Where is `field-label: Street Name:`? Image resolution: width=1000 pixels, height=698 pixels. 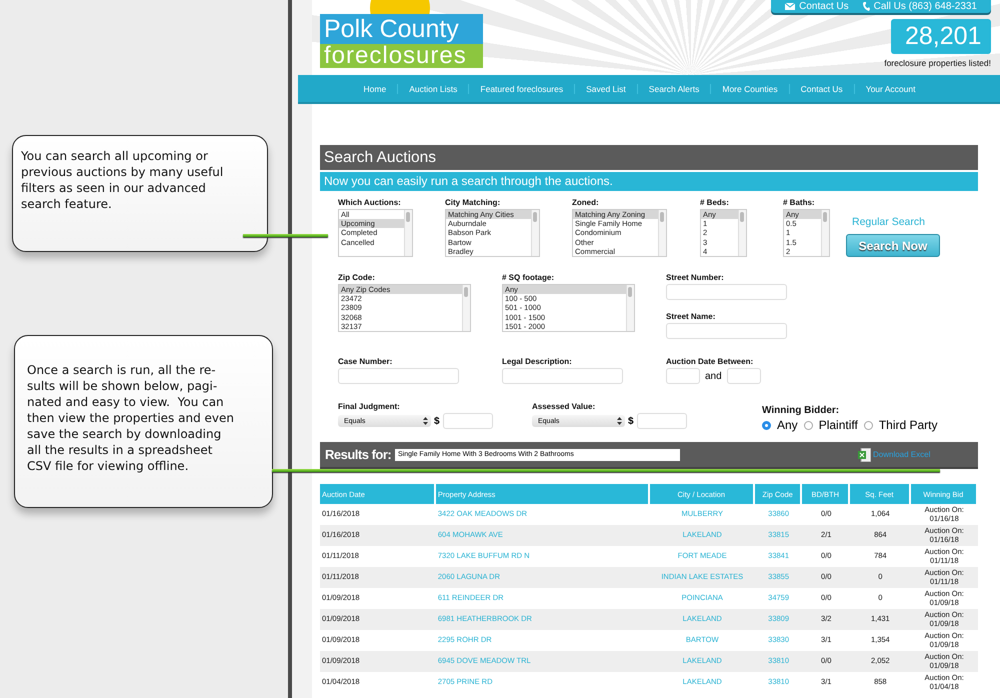
field-label: Street Name: is located at coordinates (691, 316).